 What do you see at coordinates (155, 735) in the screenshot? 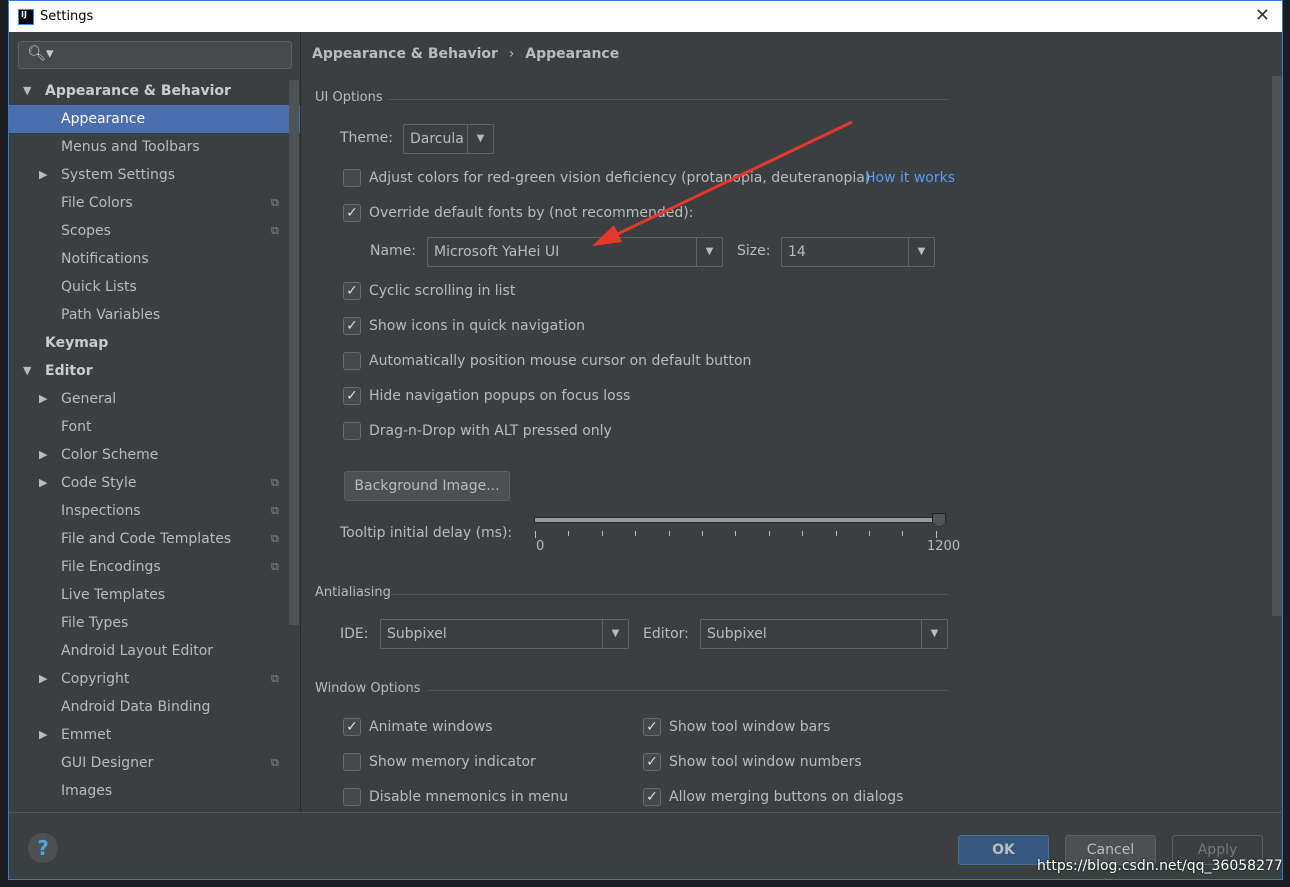
I see `sidebar-item: ▶ Emmet` at bounding box center [155, 735].